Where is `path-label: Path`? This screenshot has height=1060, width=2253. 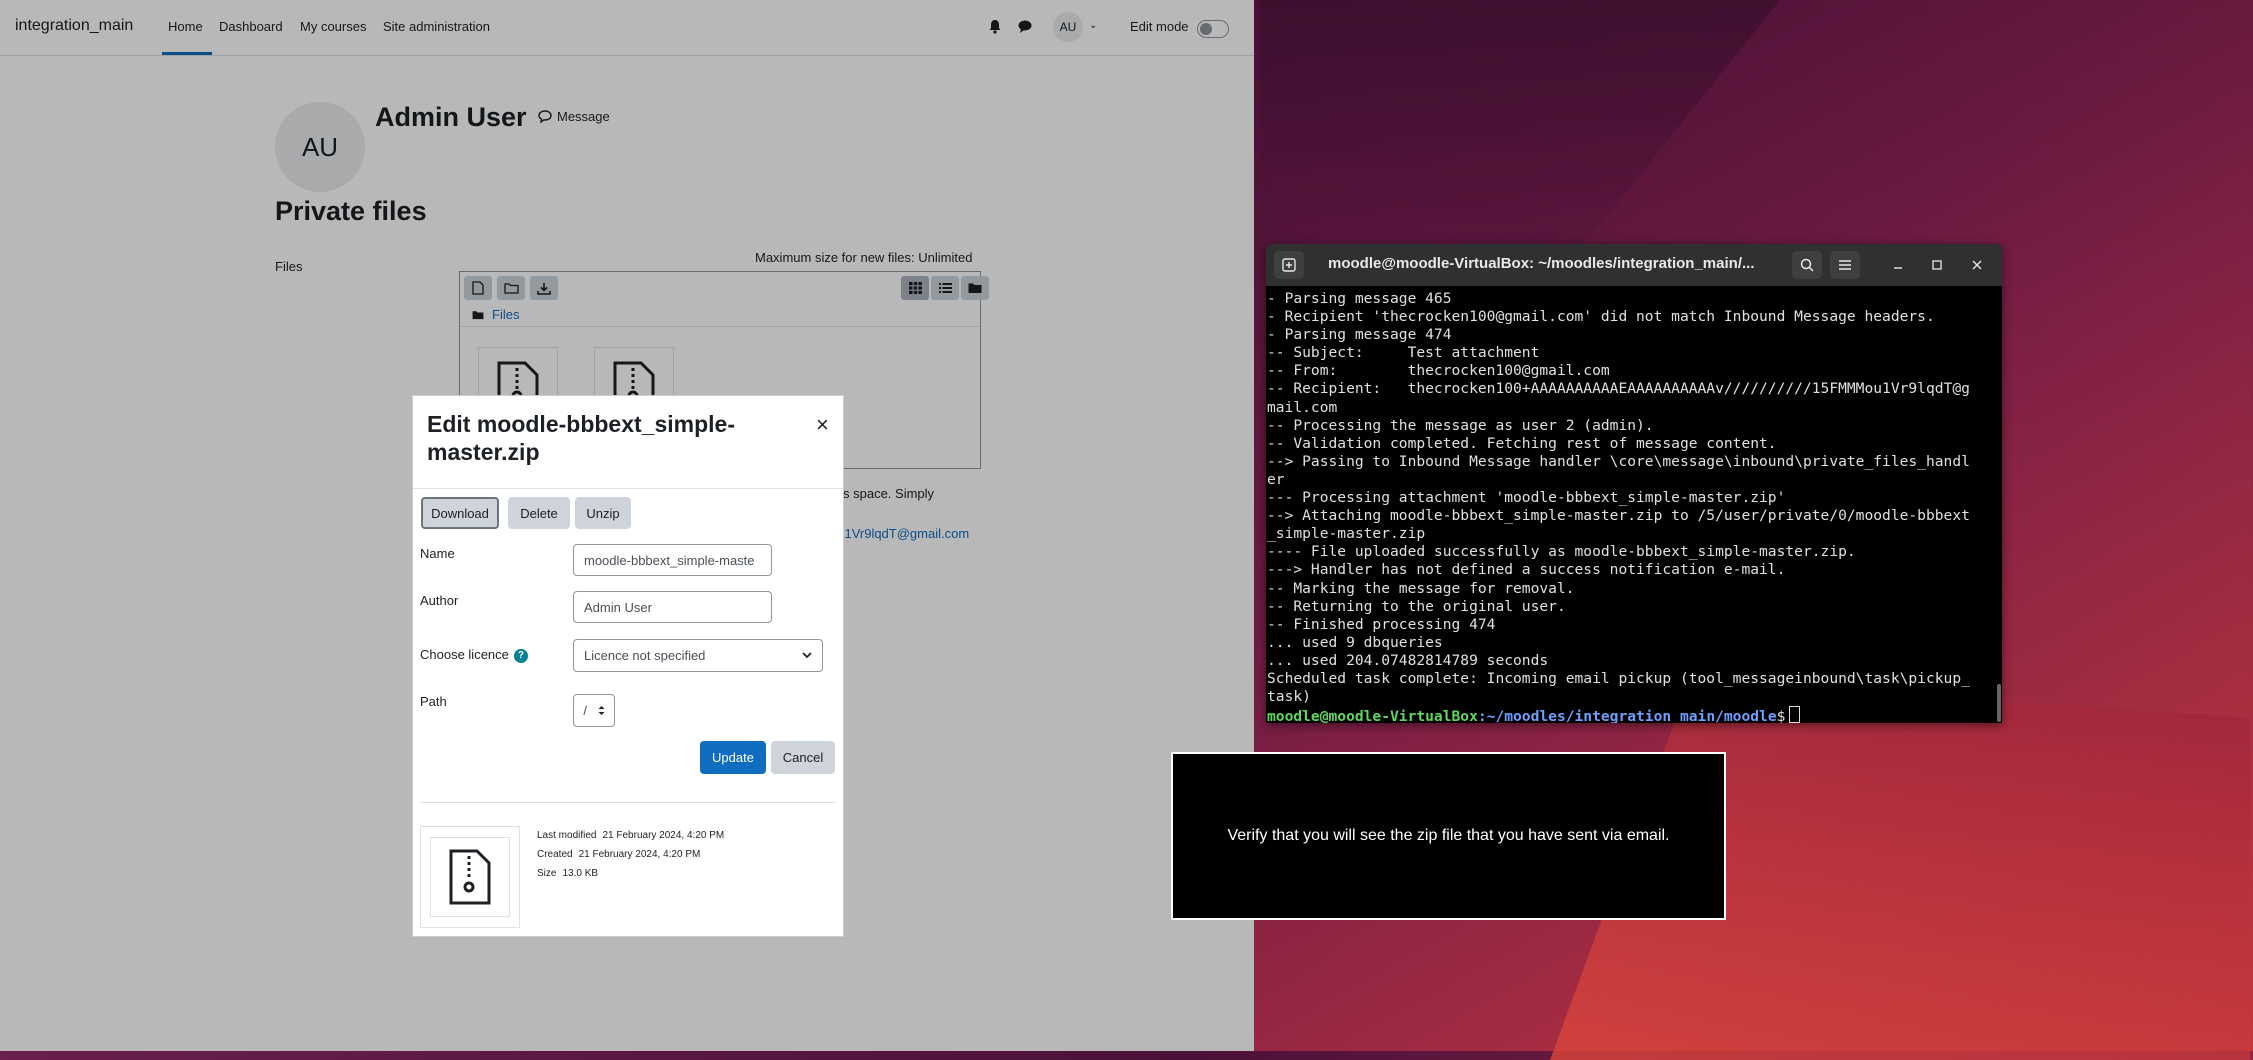
path-label: Path is located at coordinates (433, 701).